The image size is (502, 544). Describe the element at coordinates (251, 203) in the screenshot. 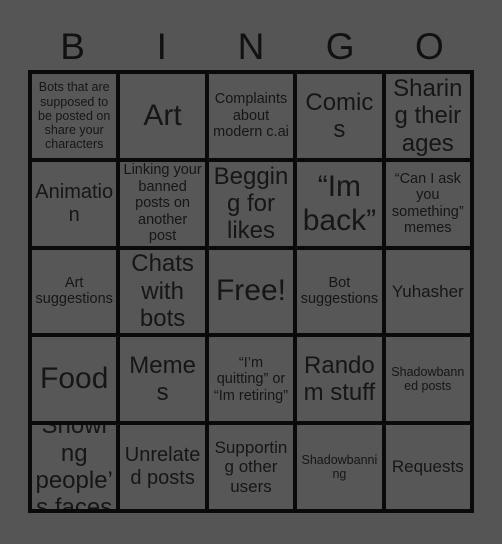

I see `bingo-cell-r2-c3: Begging for likes` at that location.